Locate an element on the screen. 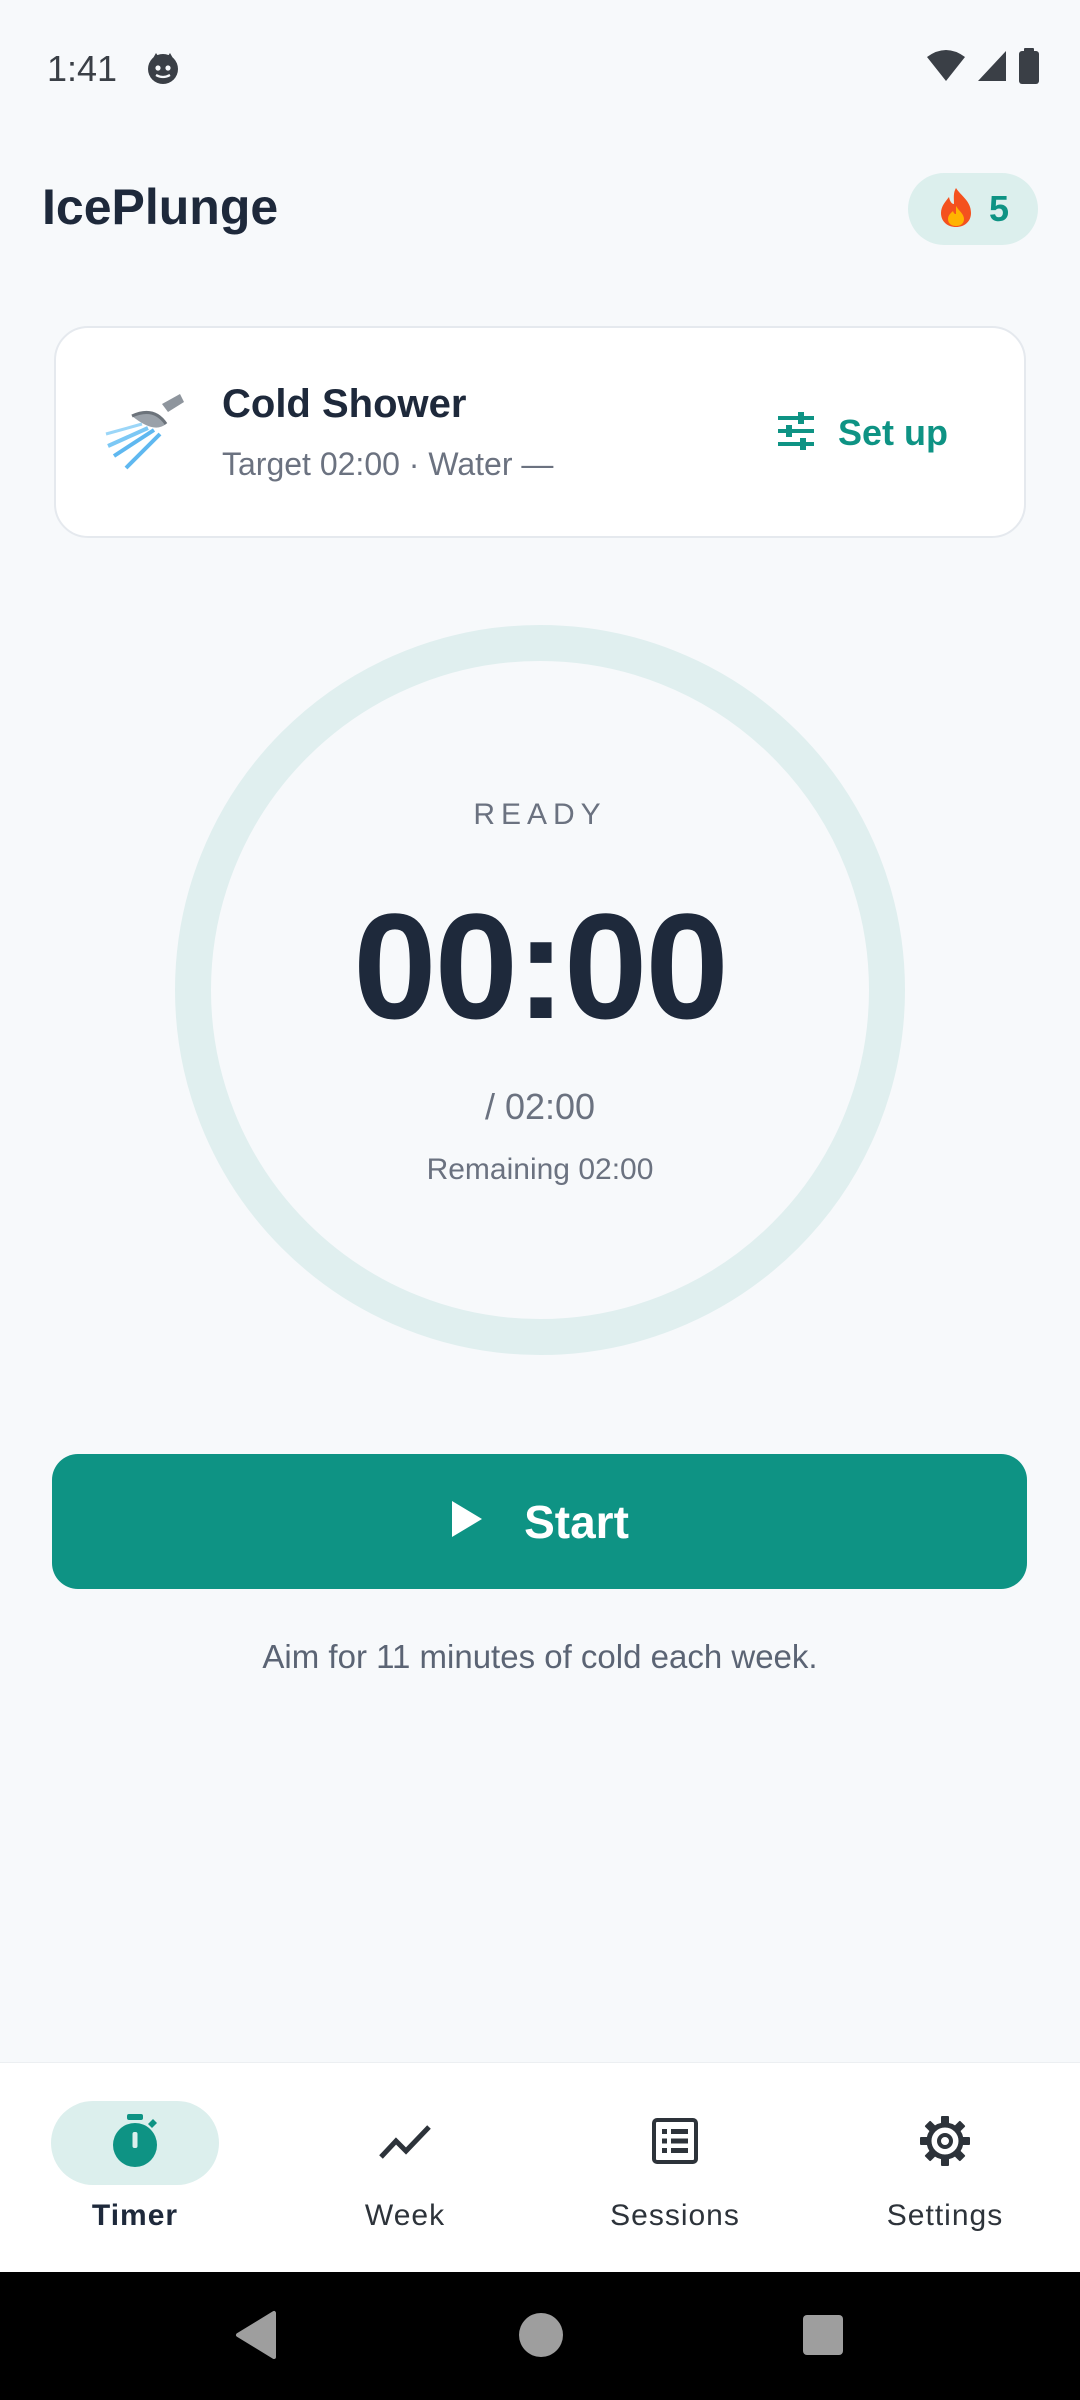 This screenshot has height=2400, width=1080. shower-head-icon is located at coordinates (147, 435).